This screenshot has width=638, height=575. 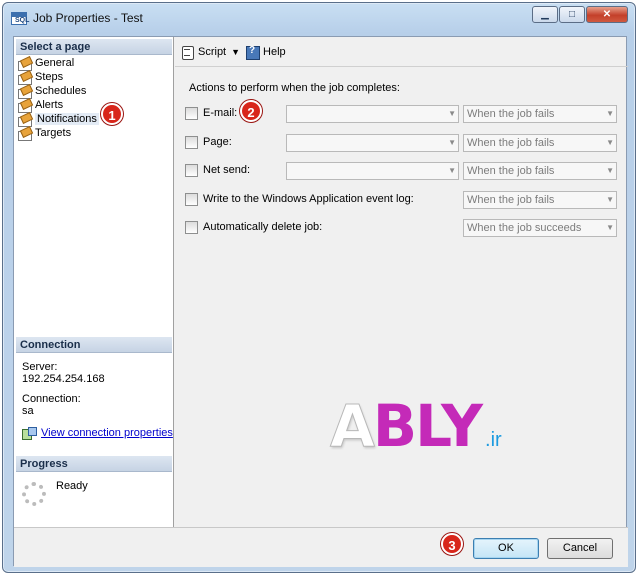 I want to click on net-send-operator-select: ▼, so click(x=372, y=171).